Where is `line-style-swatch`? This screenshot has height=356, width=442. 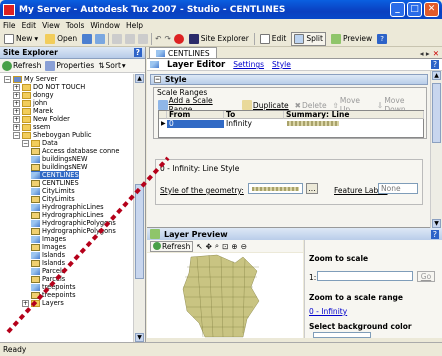
line-style-swatch is located at coordinates (313, 123).